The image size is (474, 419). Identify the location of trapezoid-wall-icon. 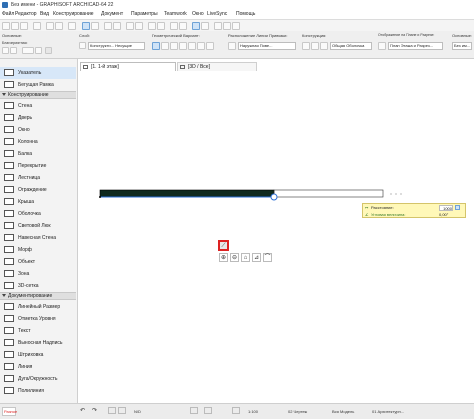
(201, 46).